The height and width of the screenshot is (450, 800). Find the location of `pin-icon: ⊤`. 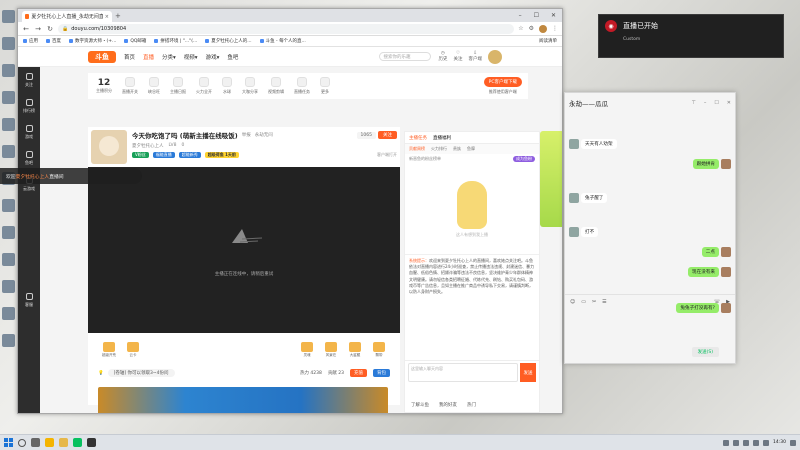

pin-icon: ⊤ is located at coordinates (693, 103).